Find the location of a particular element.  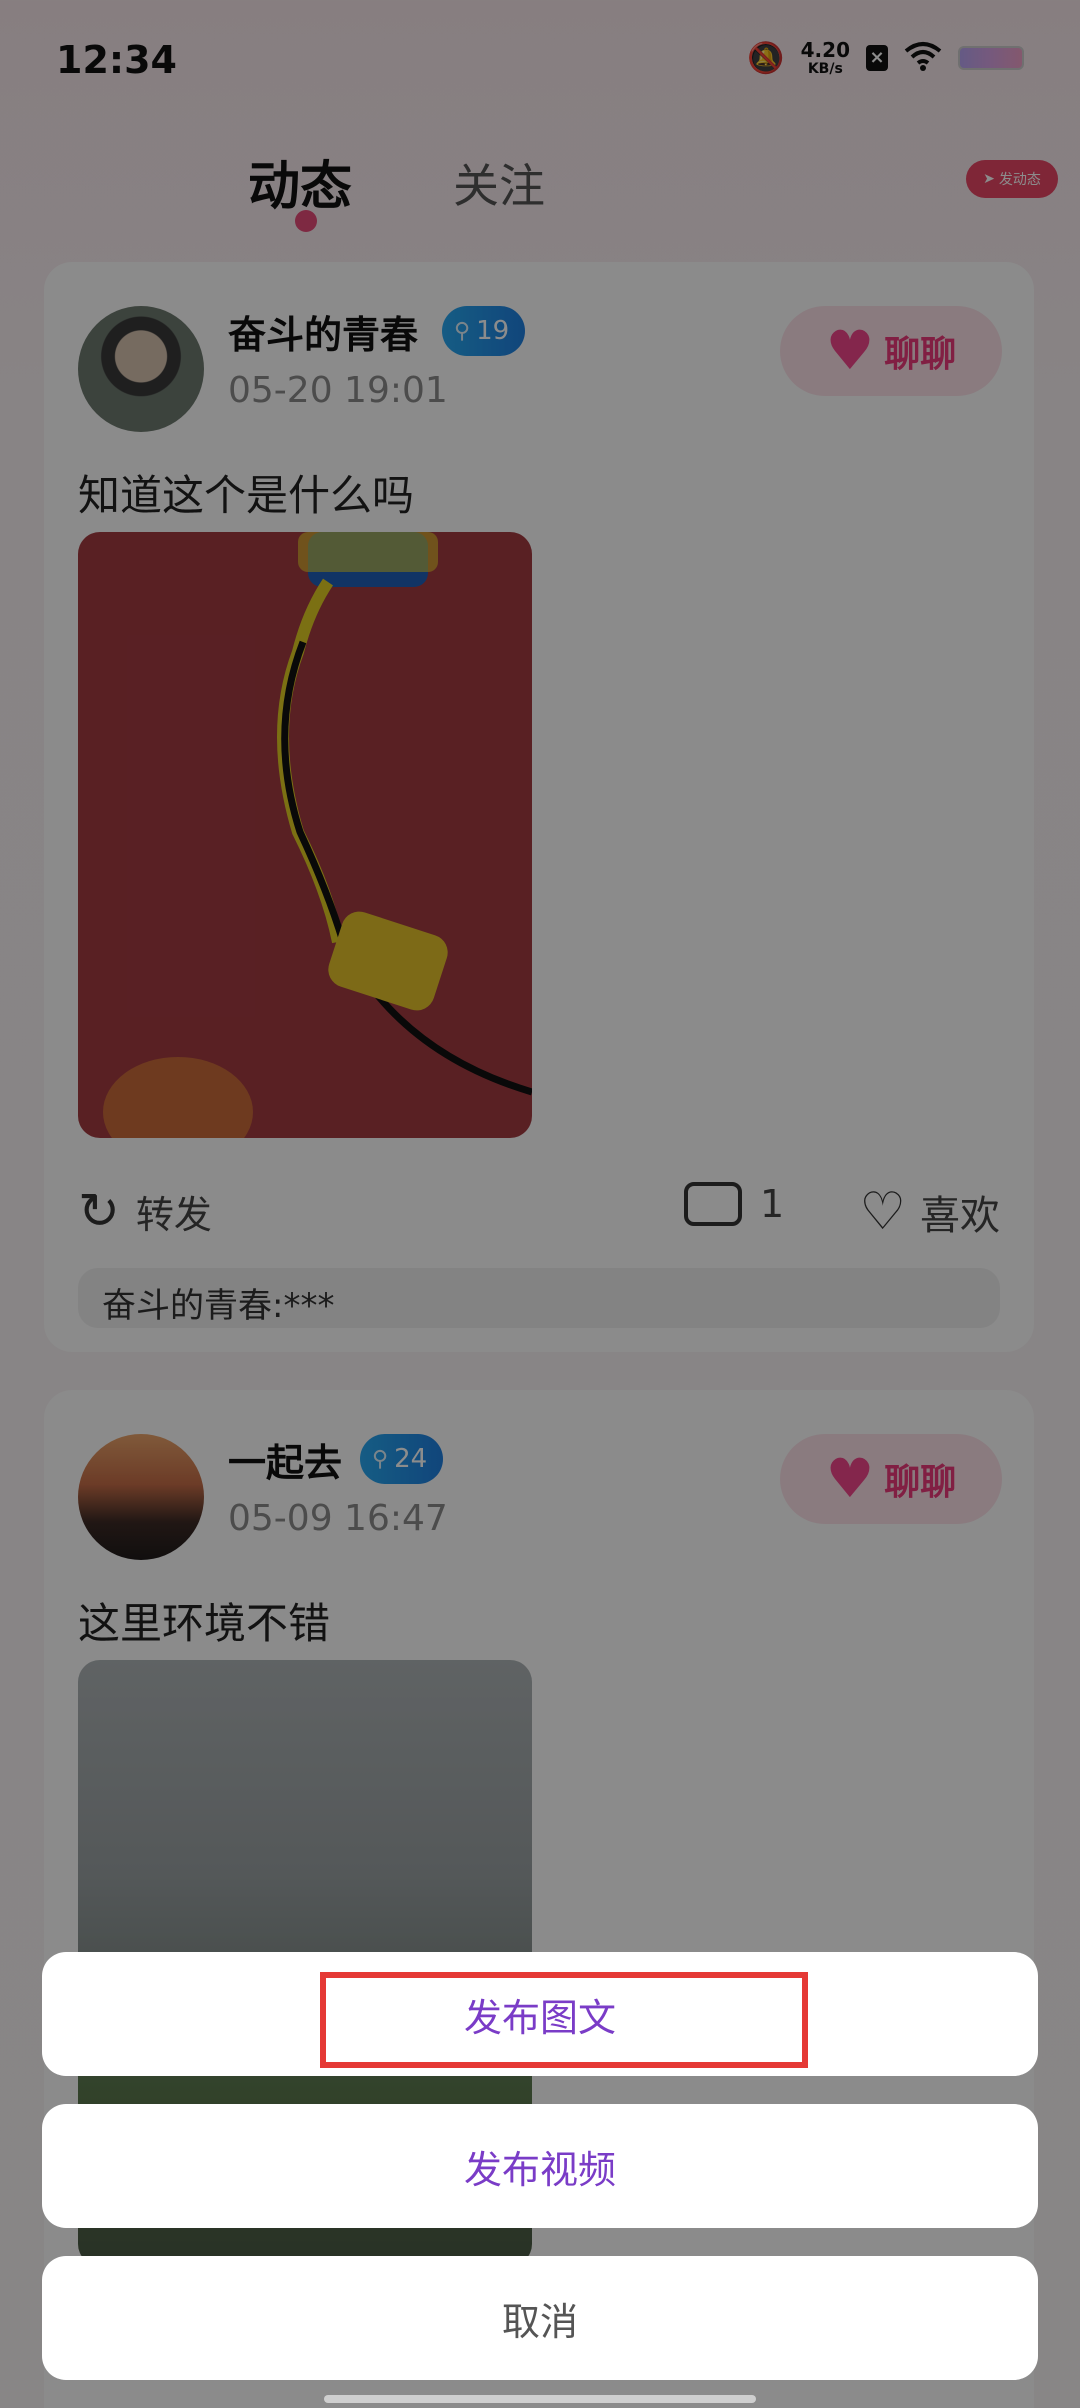

cancel-button: 取消 is located at coordinates (540, 2318).